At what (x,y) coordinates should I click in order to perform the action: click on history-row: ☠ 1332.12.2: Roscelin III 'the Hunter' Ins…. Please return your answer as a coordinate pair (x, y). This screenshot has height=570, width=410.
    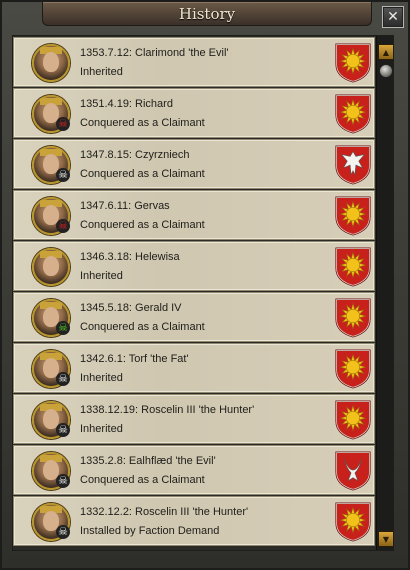
    Looking at the image, I should click on (194, 521).